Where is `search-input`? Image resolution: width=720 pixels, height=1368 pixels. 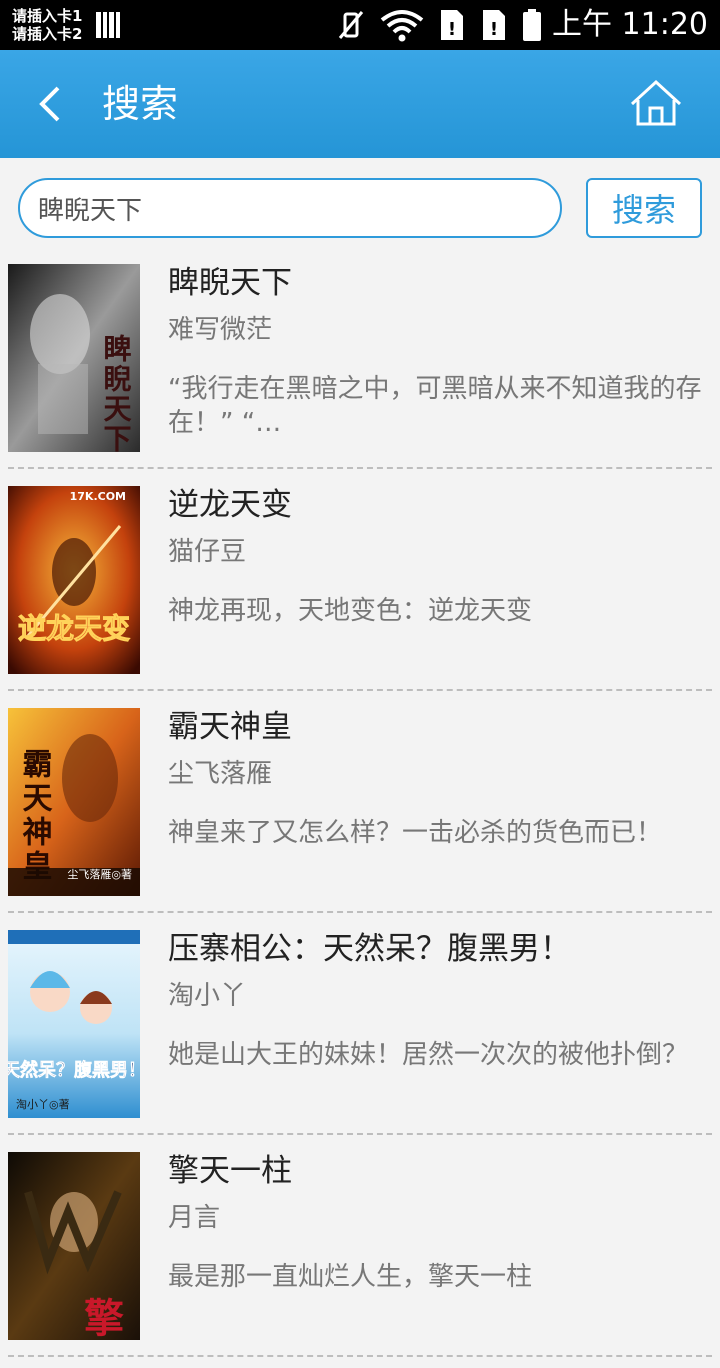
search-input is located at coordinates (290, 208).